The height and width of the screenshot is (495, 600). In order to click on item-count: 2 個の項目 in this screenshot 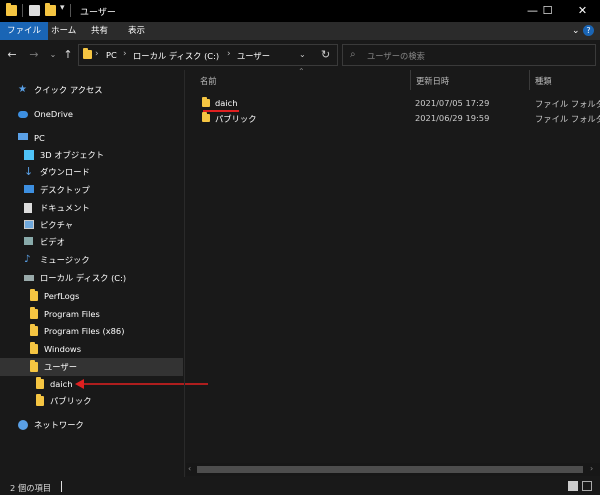, I will do `click(31, 488)`.